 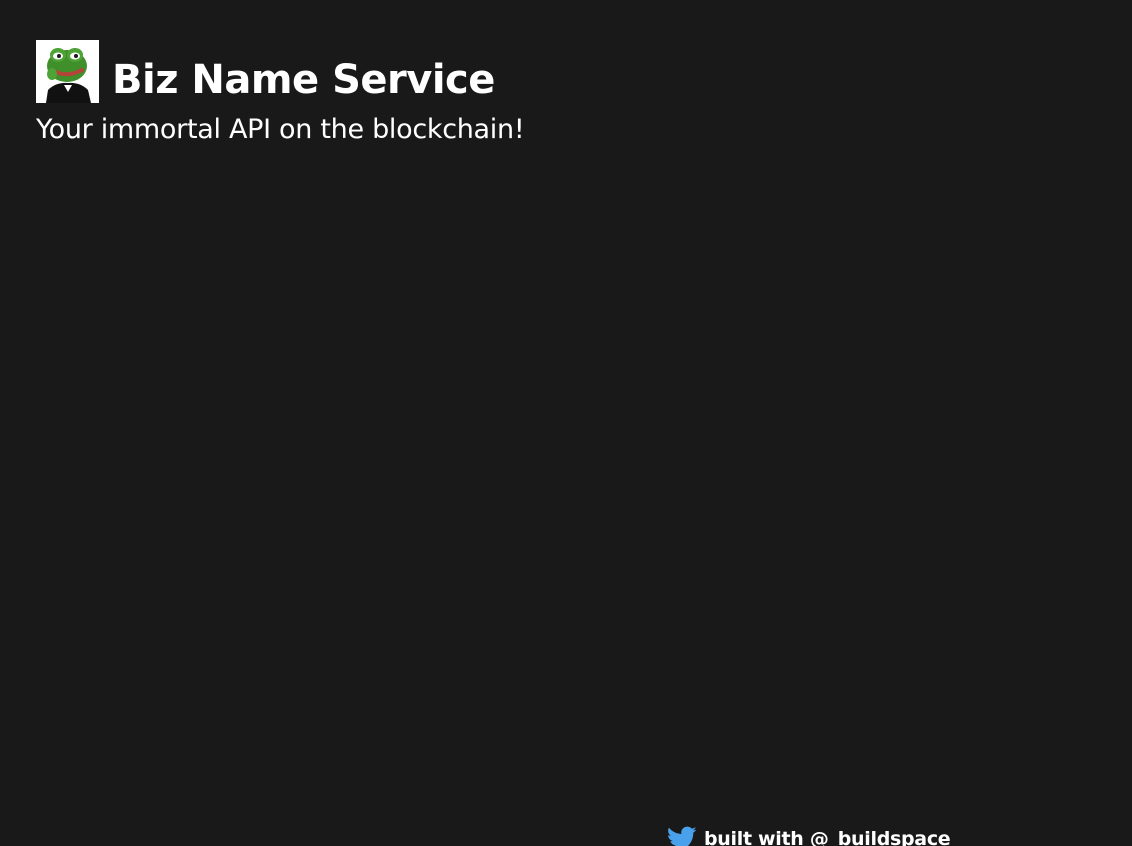 What do you see at coordinates (303, 80) in the screenshot?
I see `page-title: Biz Name Service` at bounding box center [303, 80].